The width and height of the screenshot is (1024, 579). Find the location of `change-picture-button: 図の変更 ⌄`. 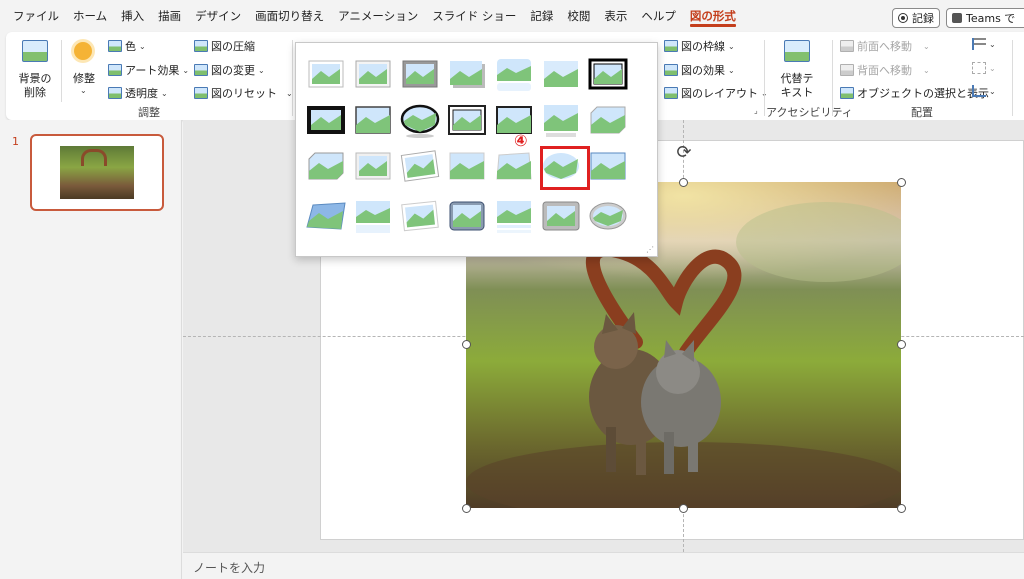

change-picture-button: 図の変更 ⌄ is located at coordinates (229, 70).